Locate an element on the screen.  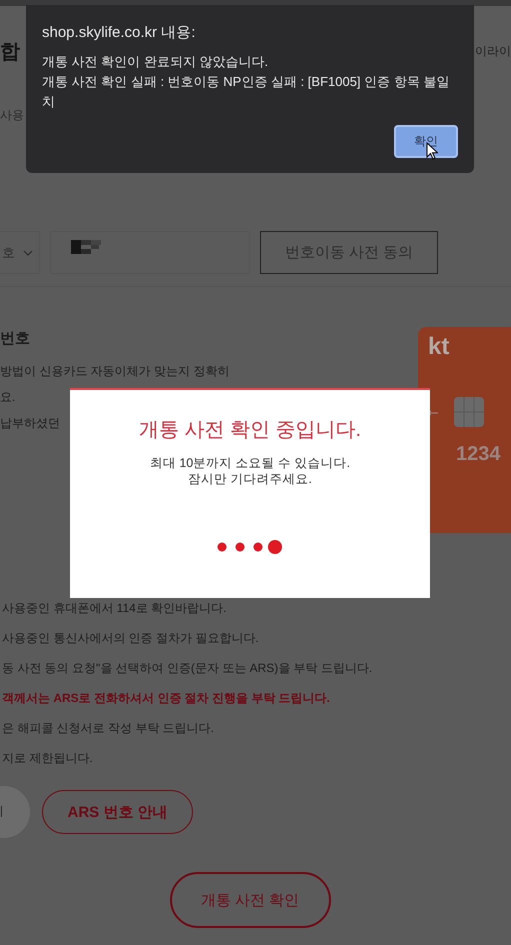
alert-message: 개통 사전 확인이 완료되지 않았습니다. is located at coordinates (156, 62).